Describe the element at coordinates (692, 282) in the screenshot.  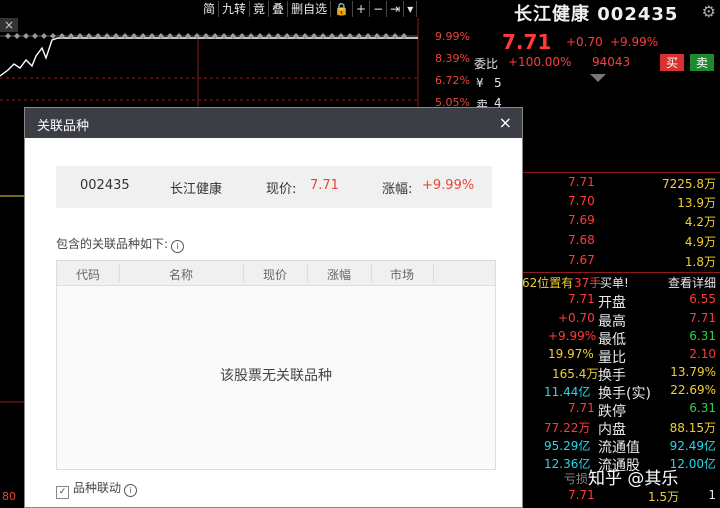
I see `view-detail-link: 查看详细` at that location.